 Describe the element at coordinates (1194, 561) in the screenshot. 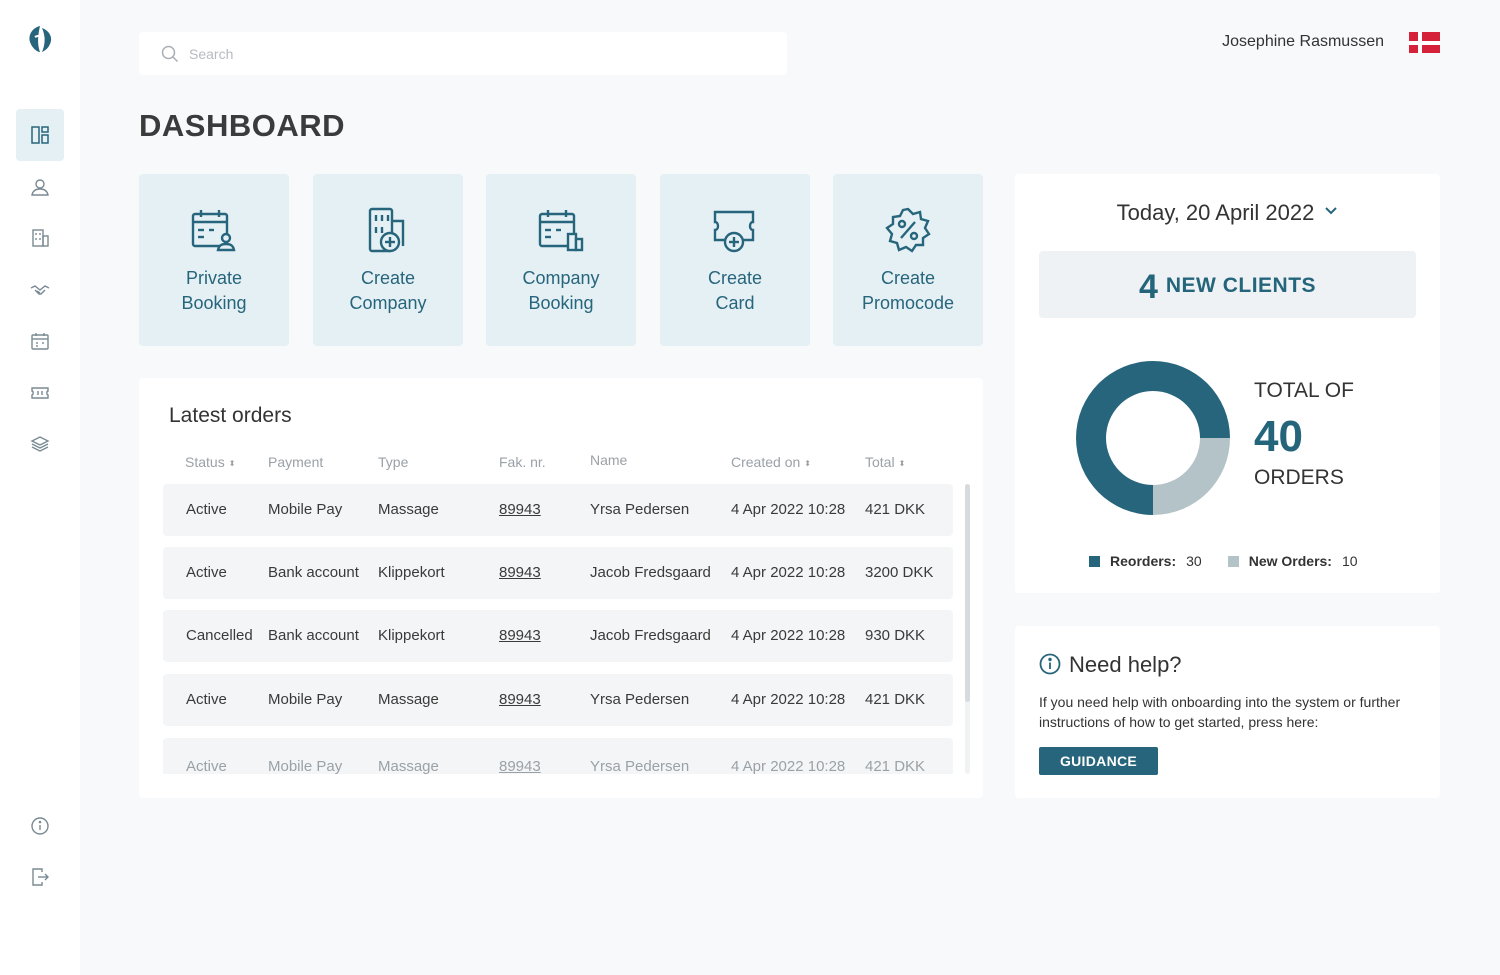

I see `legend-value: 30` at that location.